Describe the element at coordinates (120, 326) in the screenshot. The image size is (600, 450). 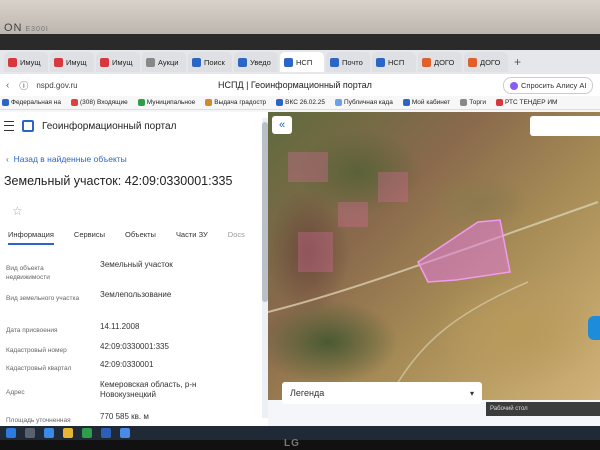
I see `field-value: 14.11.2008` at that location.